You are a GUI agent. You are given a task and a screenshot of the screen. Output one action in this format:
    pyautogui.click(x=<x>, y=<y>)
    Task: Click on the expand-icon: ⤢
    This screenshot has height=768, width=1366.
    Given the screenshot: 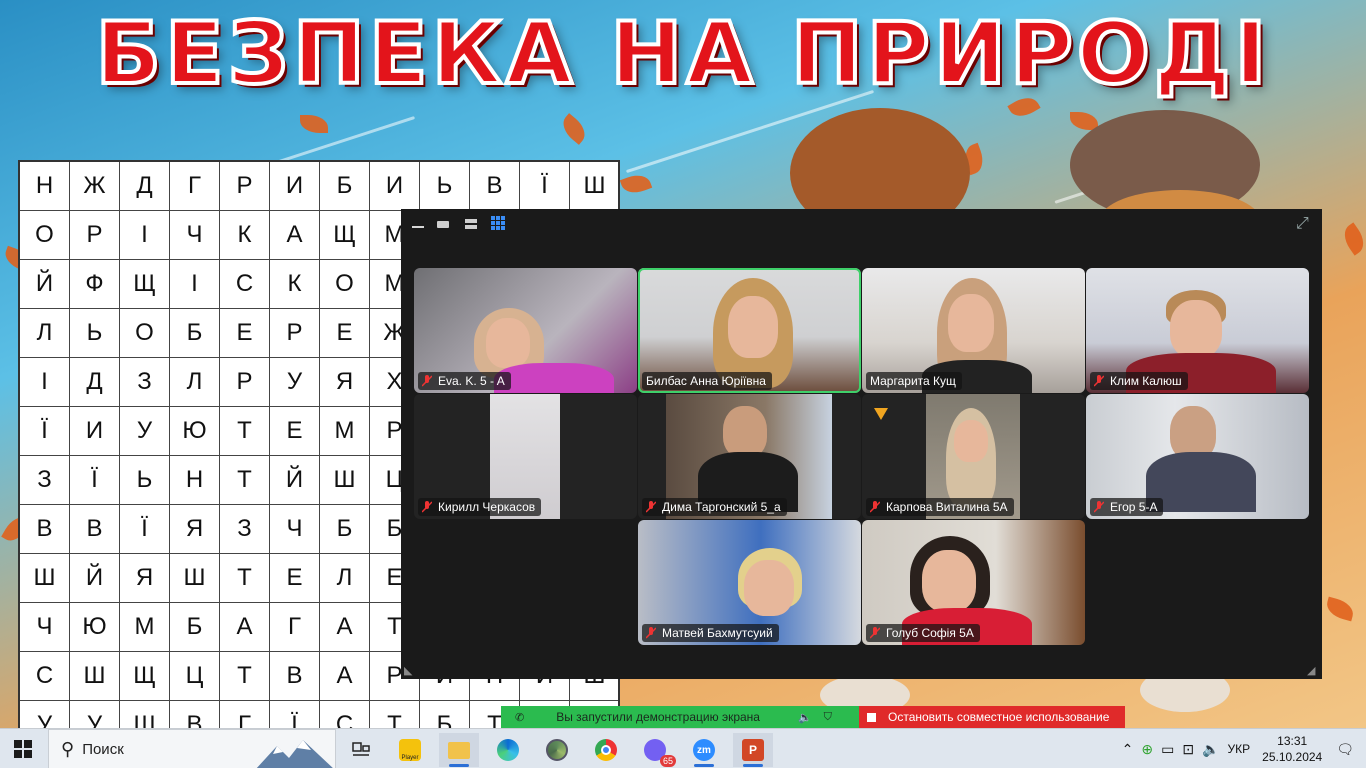 What is the action you would take?
    pyautogui.click(x=1306, y=224)
    